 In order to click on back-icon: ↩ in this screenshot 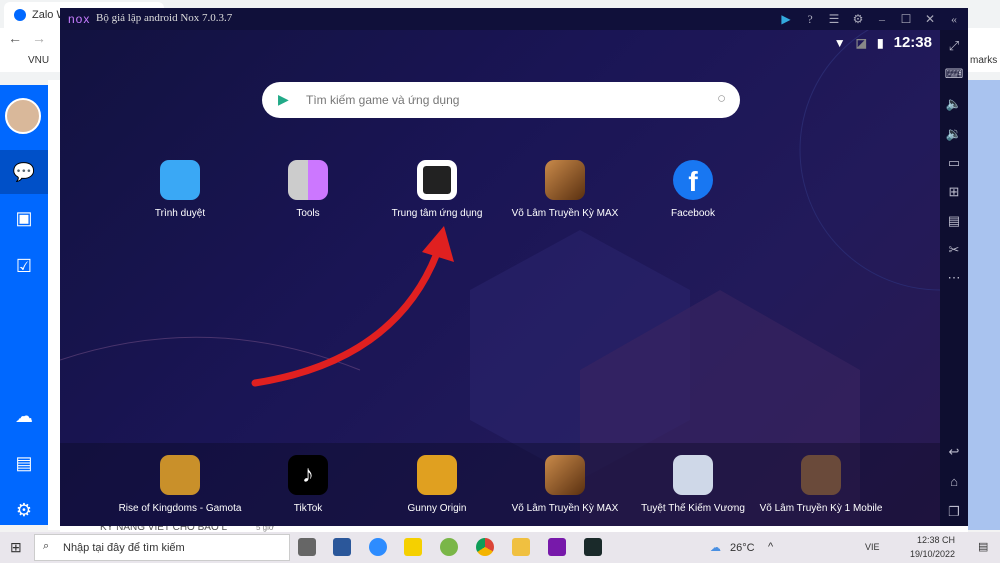, I will do `click(954, 452)`.